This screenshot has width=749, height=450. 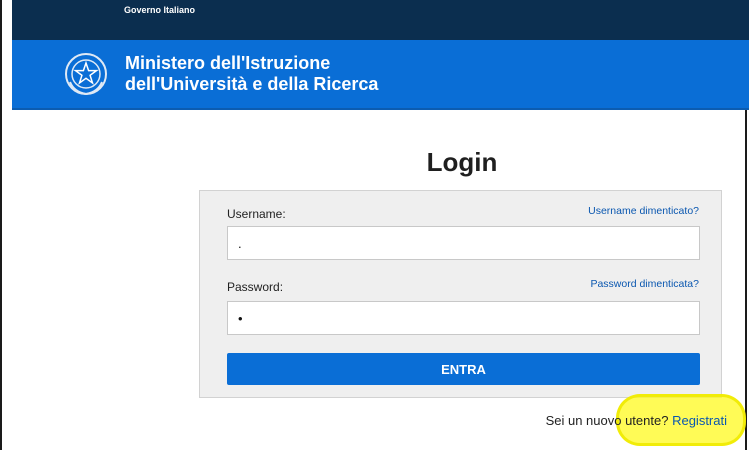 What do you see at coordinates (228, 63) in the screenshot?
I see `ministry-name-line1: Ministero dell'Istruzione` at bounding box center [228, 63].